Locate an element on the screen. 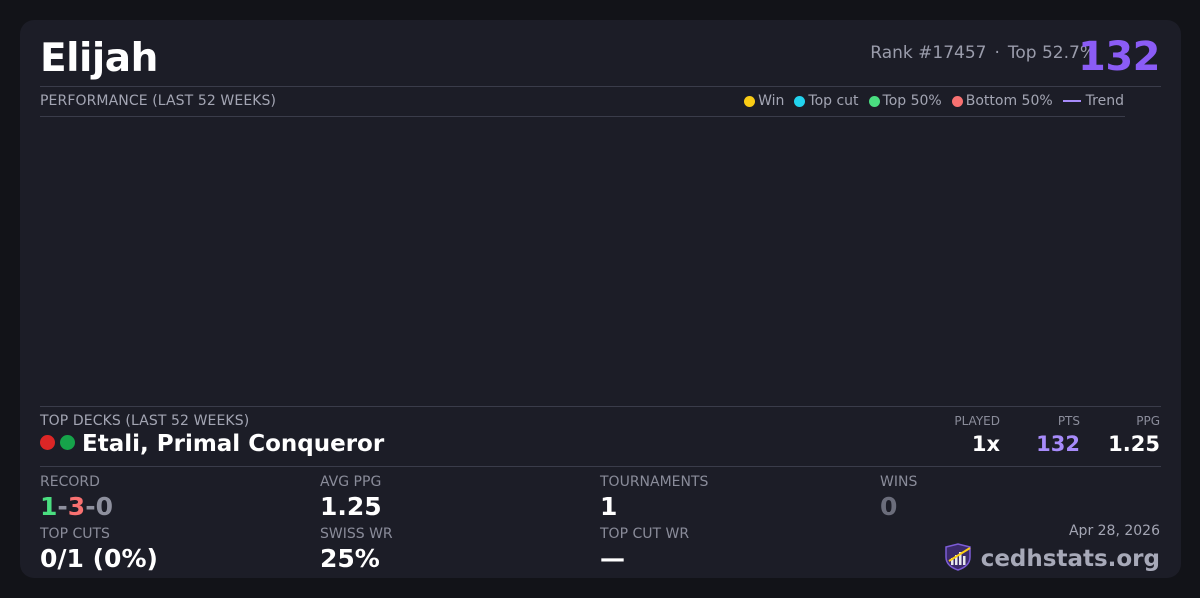  top-cut-wr-label: TOP CUT WR is located at coordinates (645, 534).